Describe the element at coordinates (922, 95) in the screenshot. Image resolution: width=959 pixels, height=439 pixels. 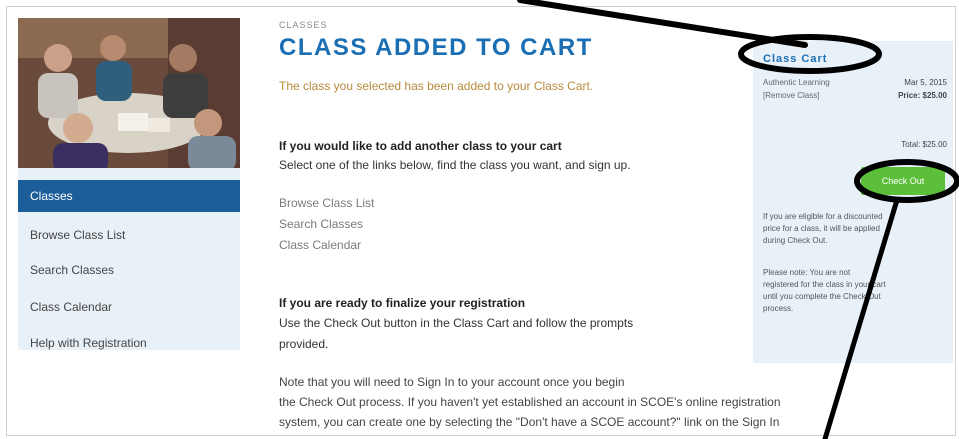
I see `cart-item-price: Price: $25.00` at that location.